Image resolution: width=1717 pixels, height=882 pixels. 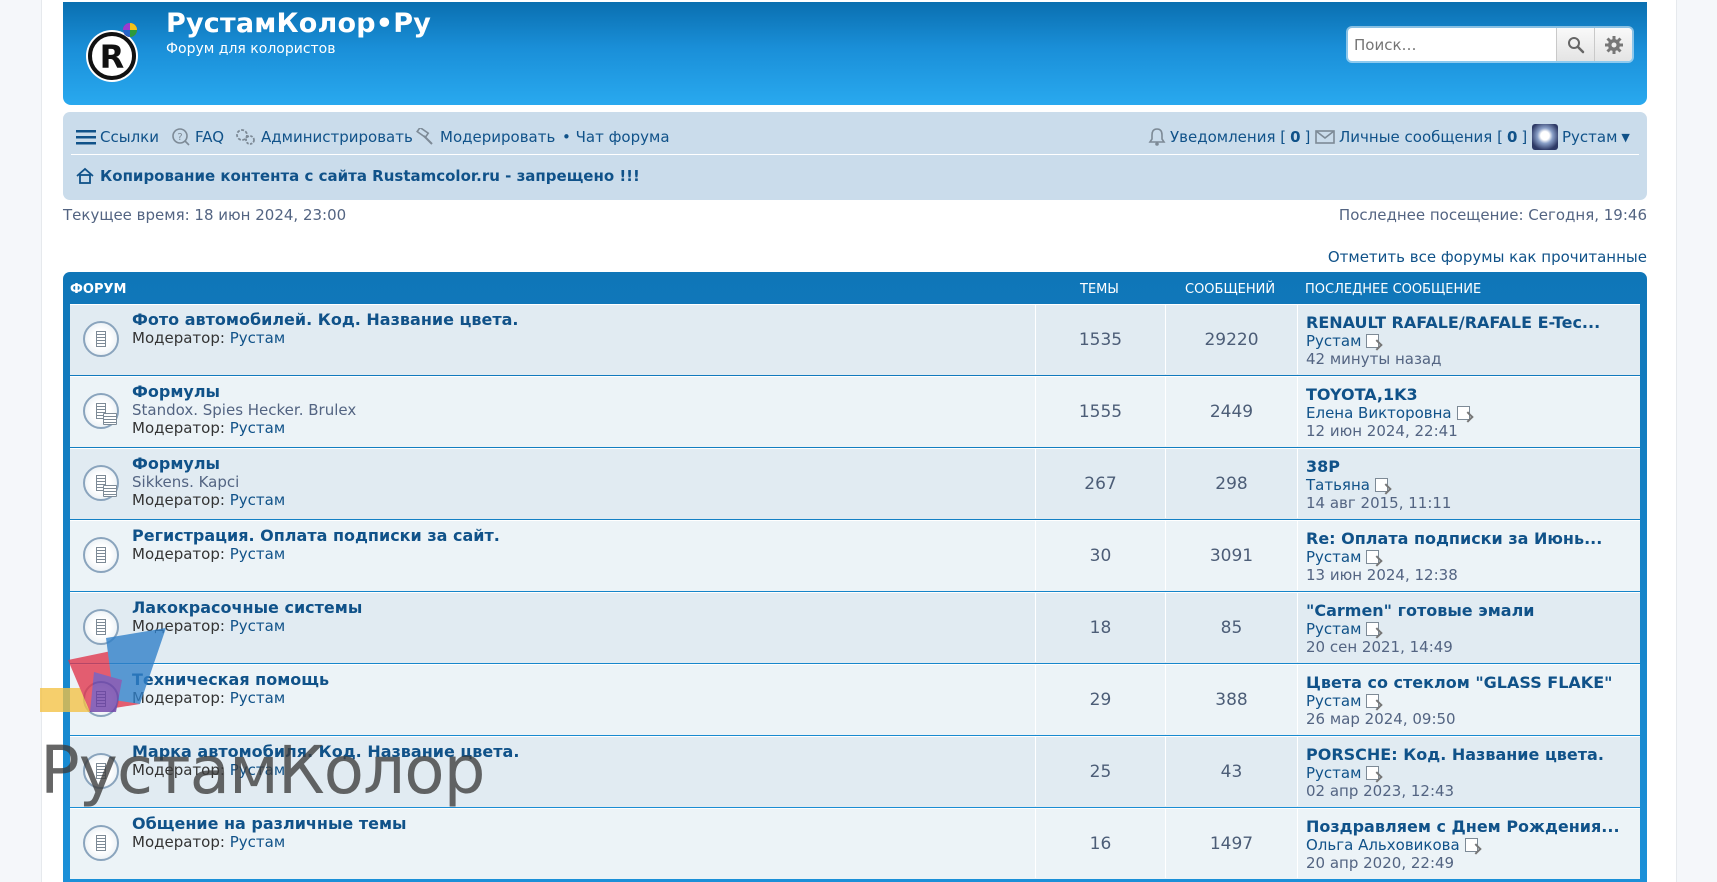 I want to click on last-post-author: Елена Викторовна, so click(x=1388, y=413).